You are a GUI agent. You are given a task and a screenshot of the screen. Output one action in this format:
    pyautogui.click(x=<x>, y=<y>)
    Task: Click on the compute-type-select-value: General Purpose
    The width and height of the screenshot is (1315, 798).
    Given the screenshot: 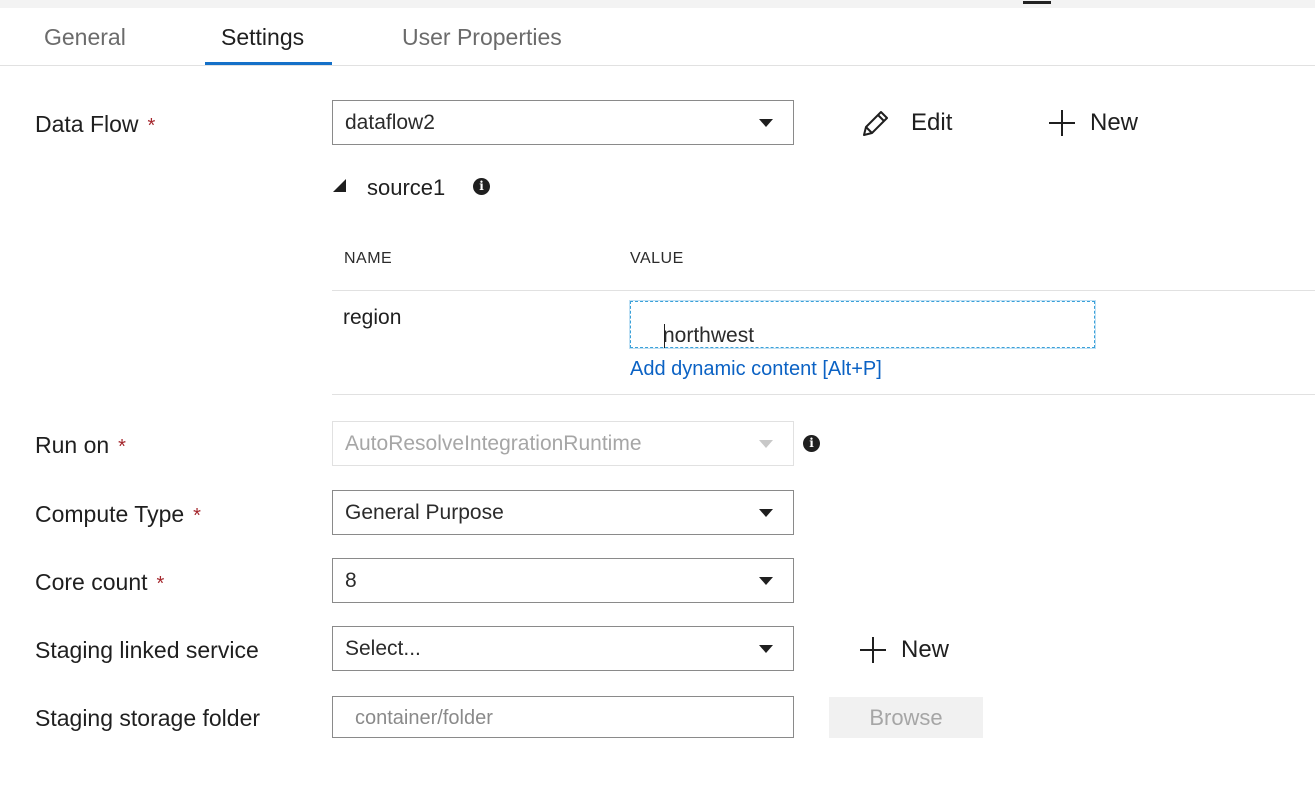 What is the action you would take?
    pyautogui.click(x=424, y=512)
    